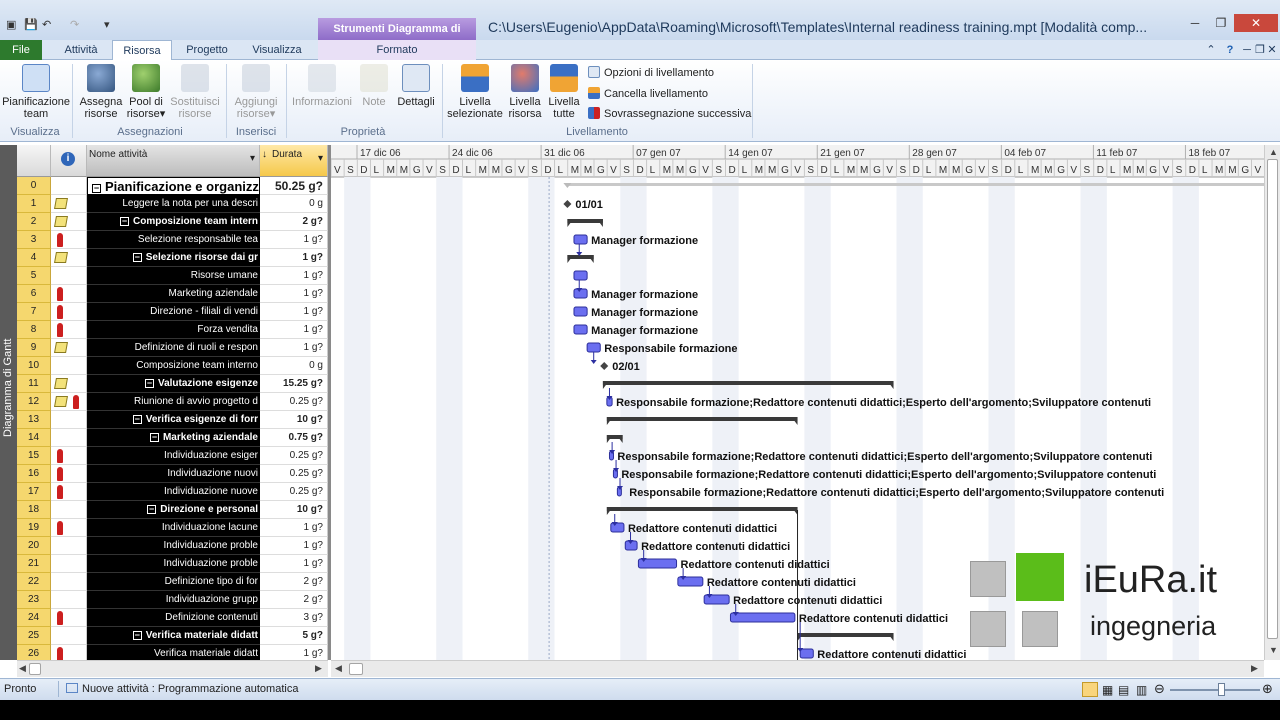 This screenshot has width=1280, height=720. I want to click on task-id: 0, so click(34, 186).